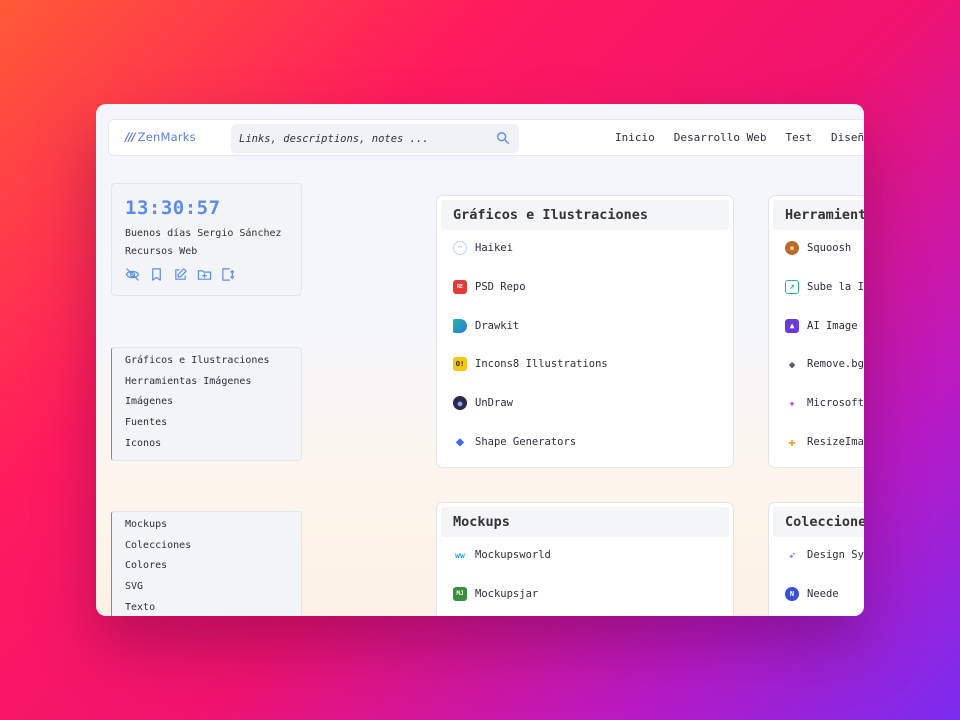 The image size is (960, 720). I want to click on link-label: Remove.bg, so click(835, 364).